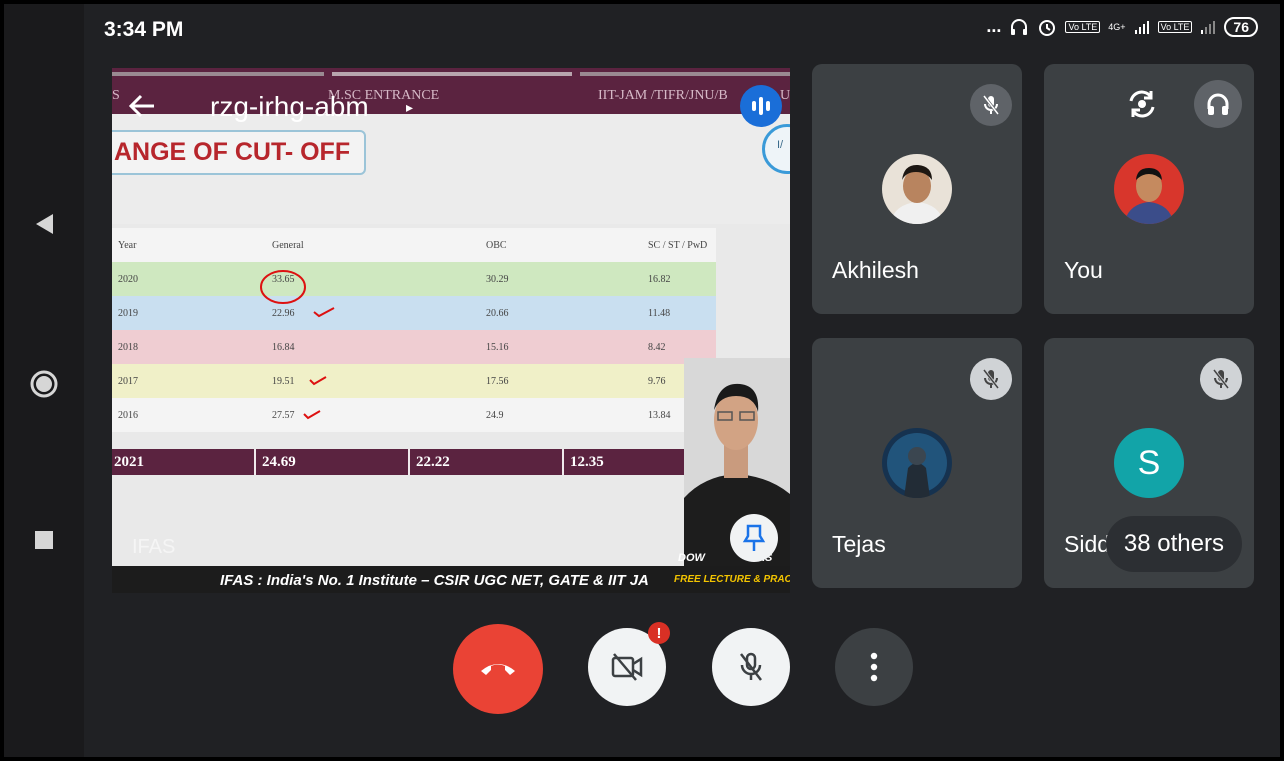 Image resolution: width=1284 pixels, height=761 pixels. Describe the element at coordinates (1175, 26) in the screenshot. I see `volte-badge-2: Vo LTE` at that location.